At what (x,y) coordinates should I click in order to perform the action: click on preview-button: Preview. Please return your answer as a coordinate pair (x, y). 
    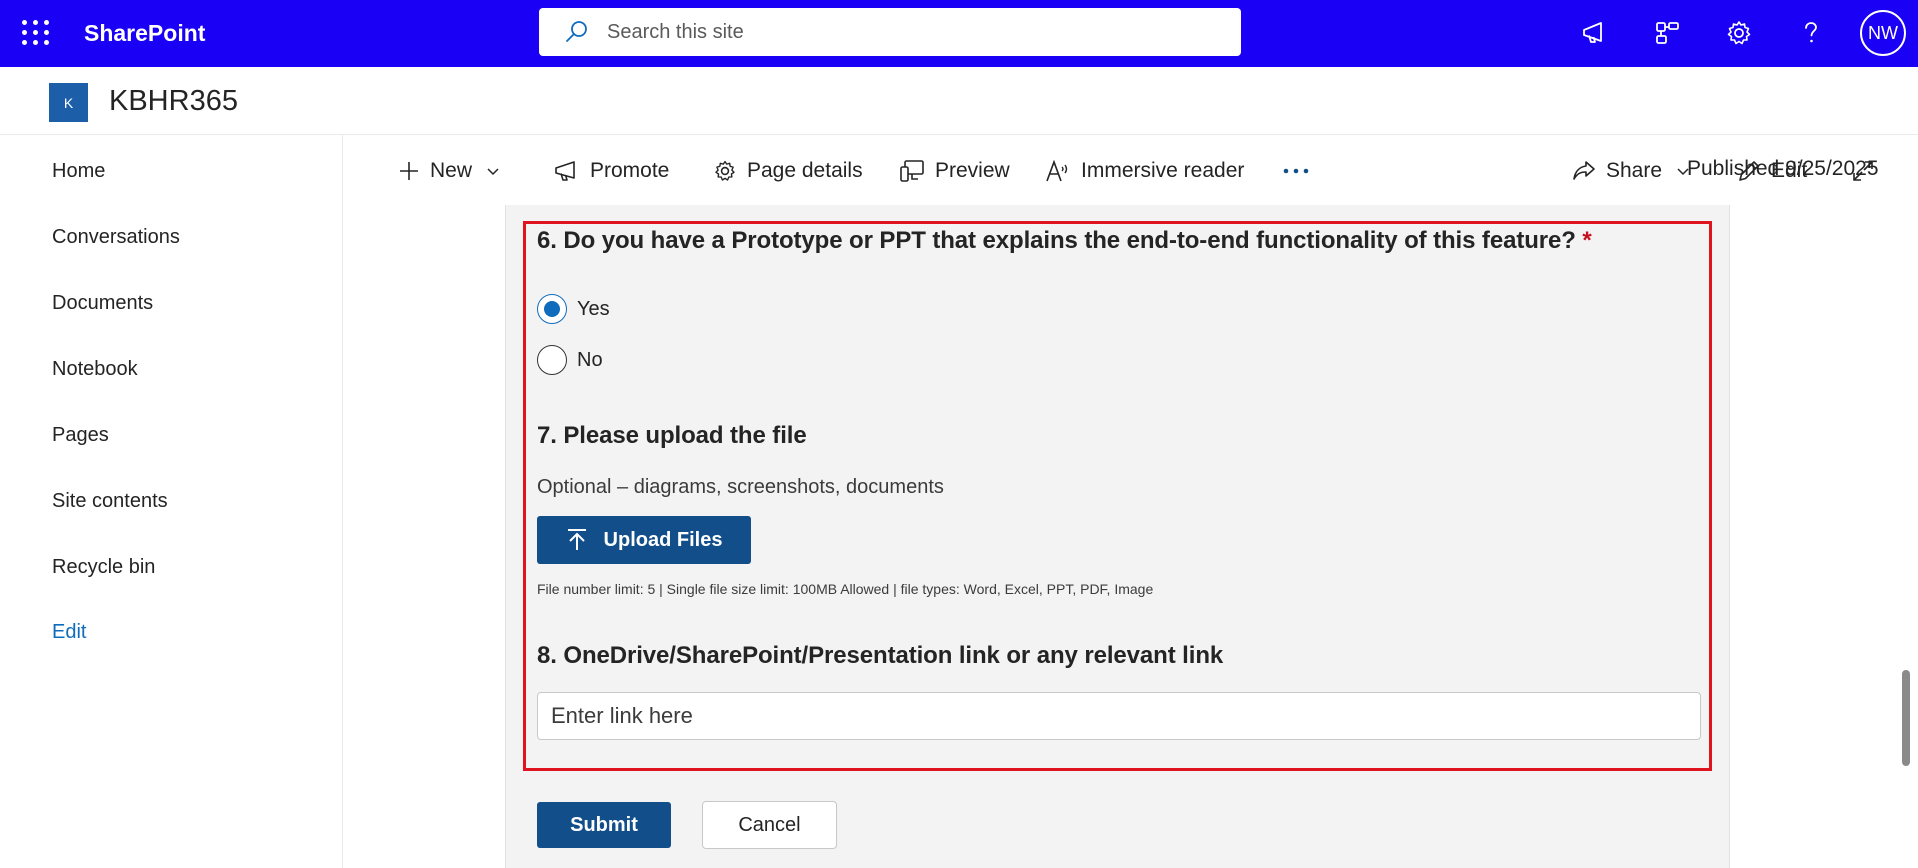
    Looking at the image, I should click on (954, 171).